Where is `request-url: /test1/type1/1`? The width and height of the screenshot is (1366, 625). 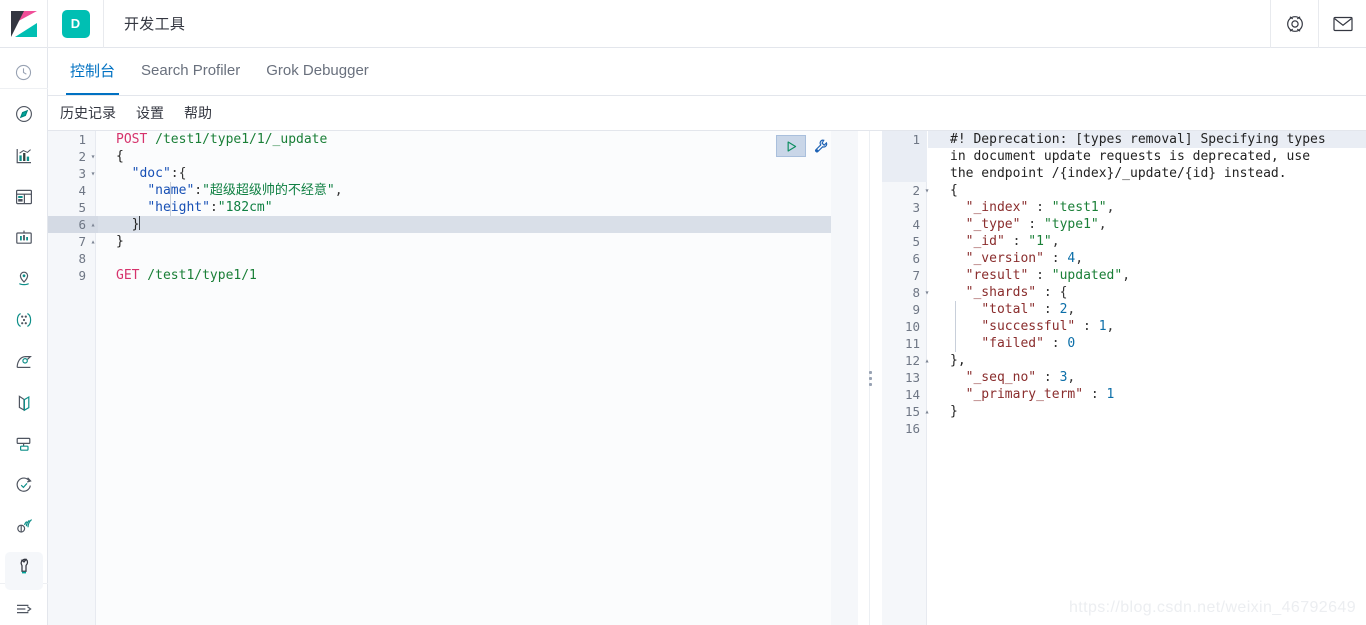 request-url: /test1/type1/1 is located at coordinates (198, 275).